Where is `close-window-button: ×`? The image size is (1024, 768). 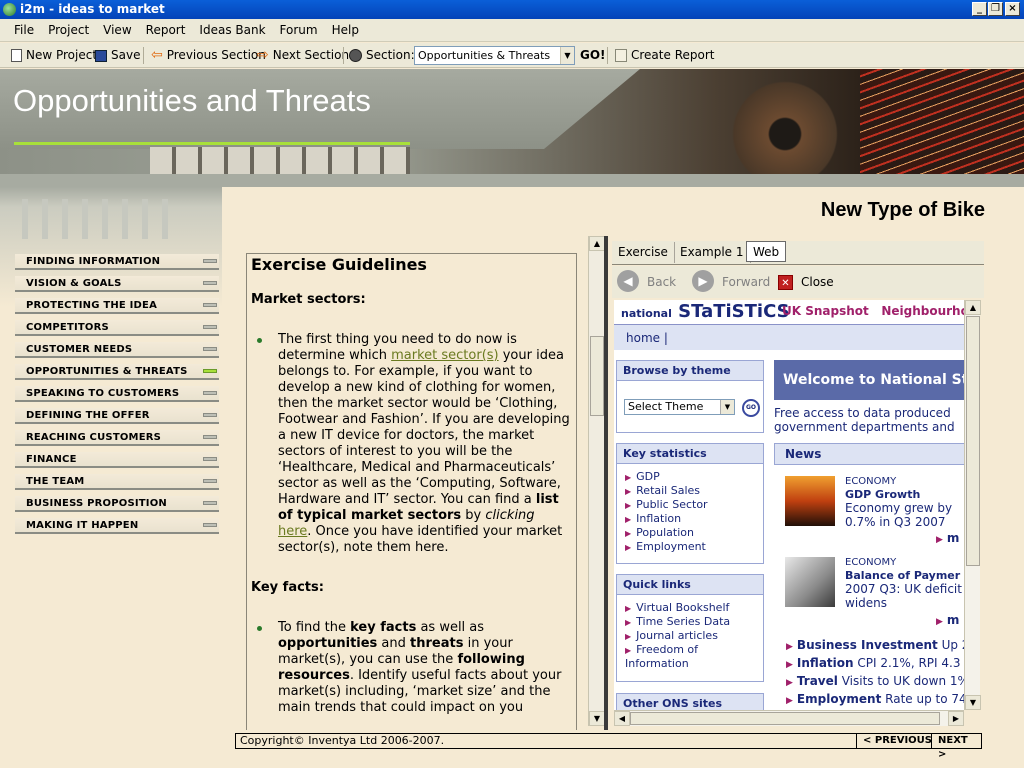
close-window-button: × is located at coordinates (1012, 9).